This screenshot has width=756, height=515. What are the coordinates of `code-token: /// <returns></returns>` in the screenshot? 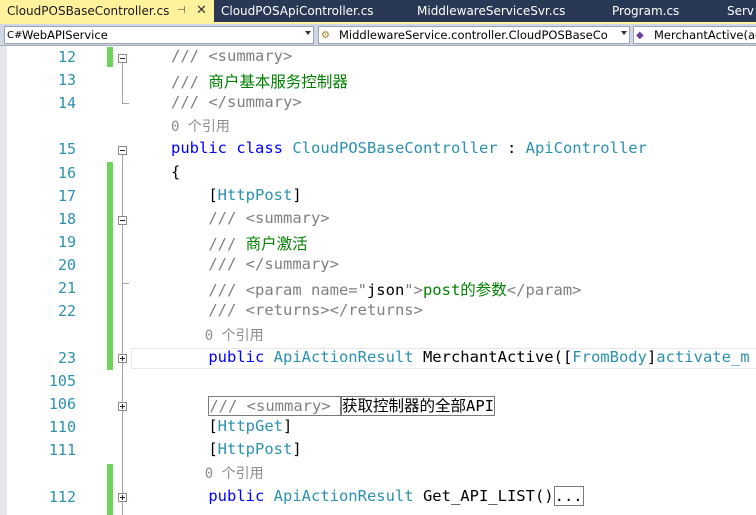 It's located at (297, 310).